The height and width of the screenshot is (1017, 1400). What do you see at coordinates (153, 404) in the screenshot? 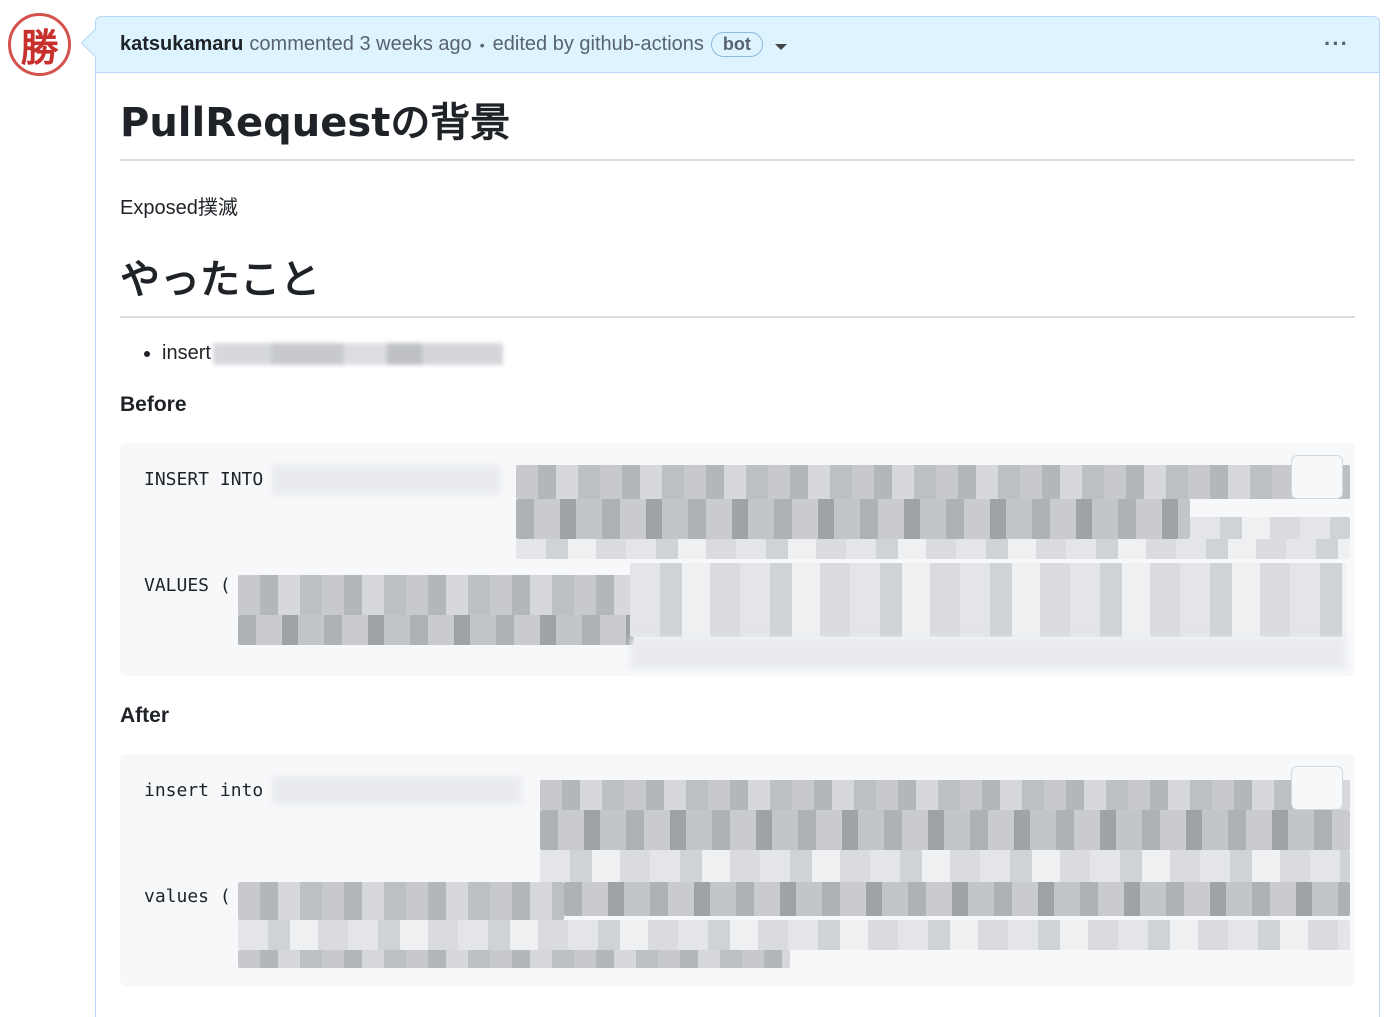
I see `before-heading: Before` at bounding box center [153, 404].